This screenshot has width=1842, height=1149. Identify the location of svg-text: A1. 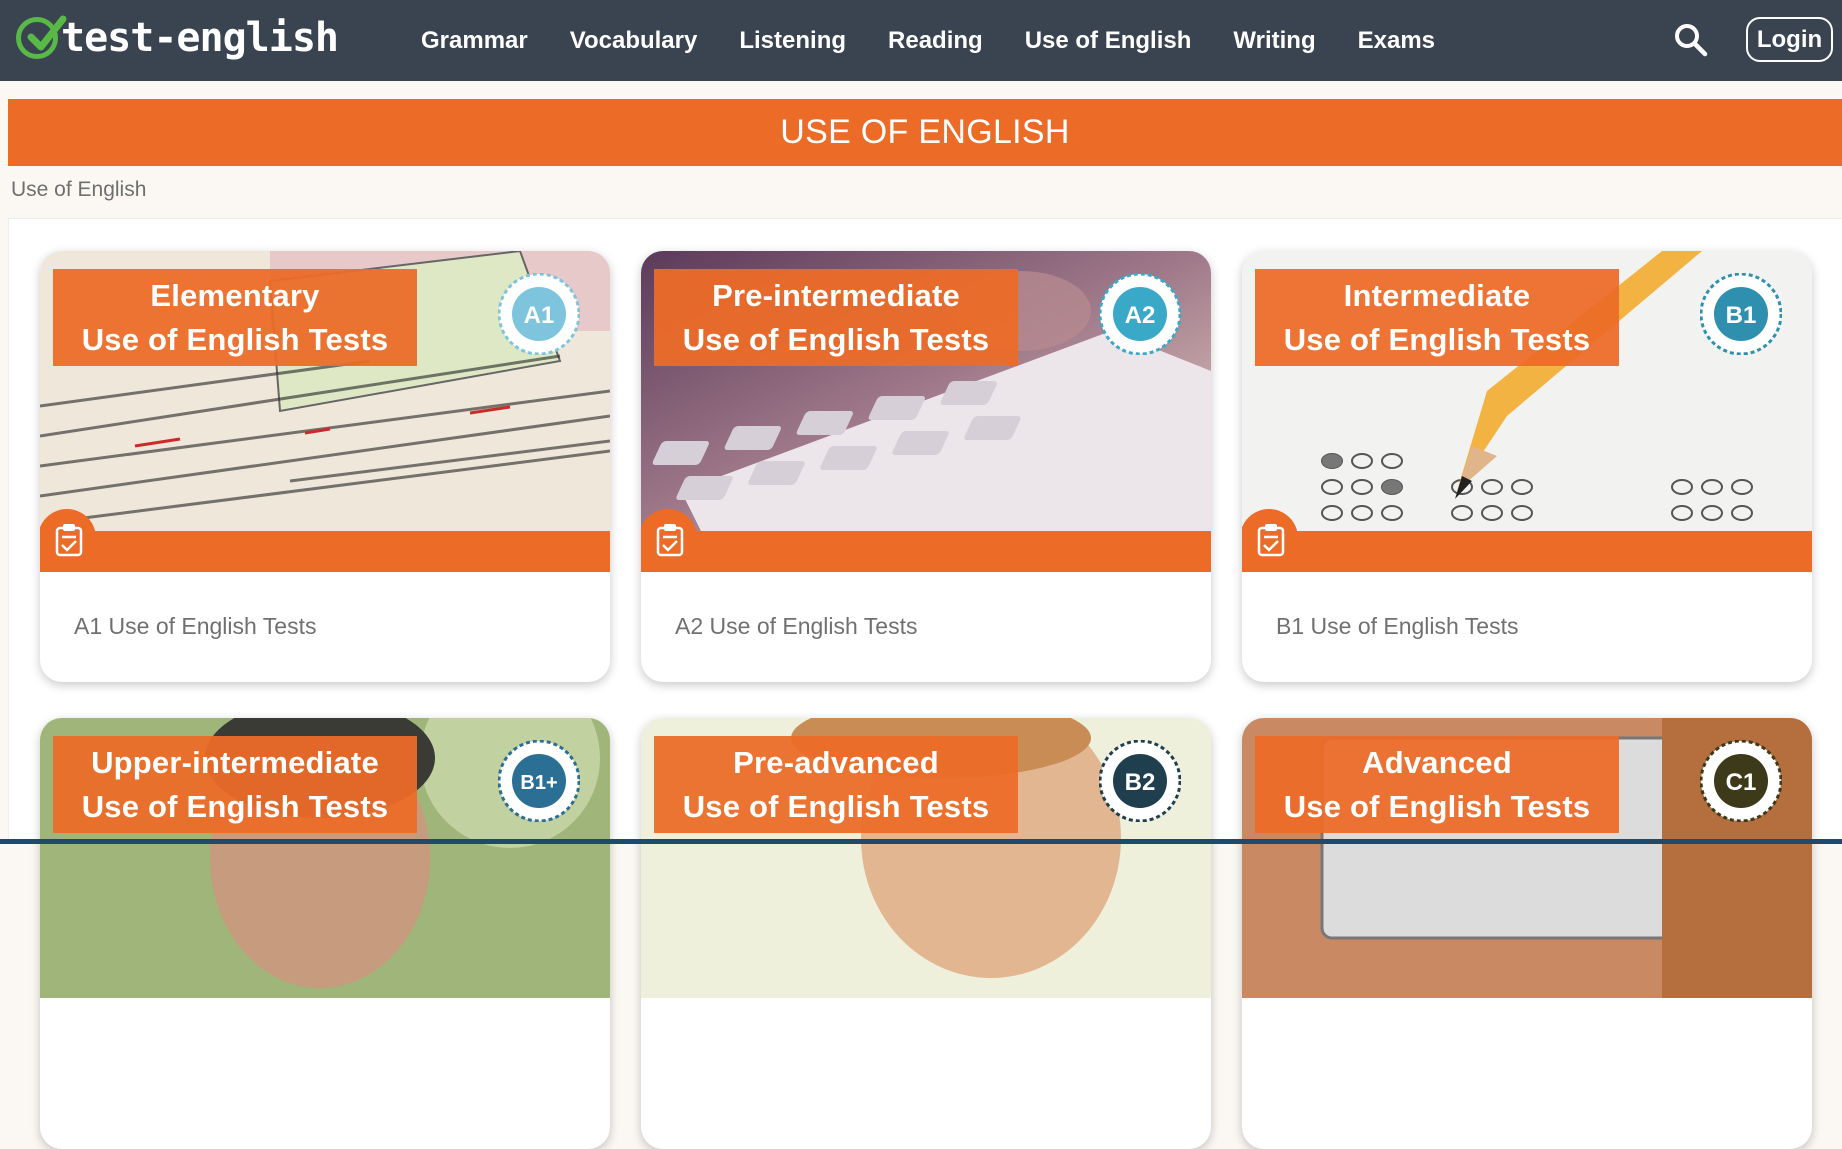
(539, 315).